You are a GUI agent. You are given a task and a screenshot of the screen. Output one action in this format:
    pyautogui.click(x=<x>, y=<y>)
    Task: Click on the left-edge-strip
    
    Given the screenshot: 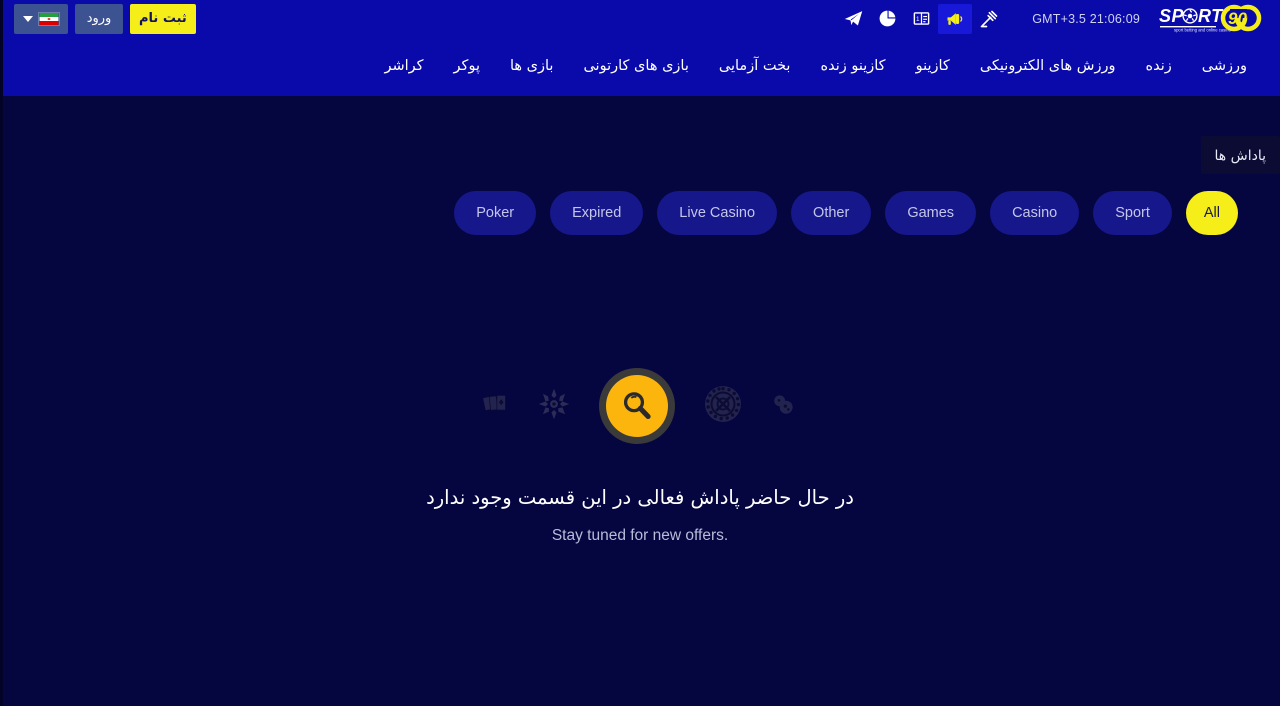 What is the action you would take?
    pyautogui.click(x=1, y=353)
    